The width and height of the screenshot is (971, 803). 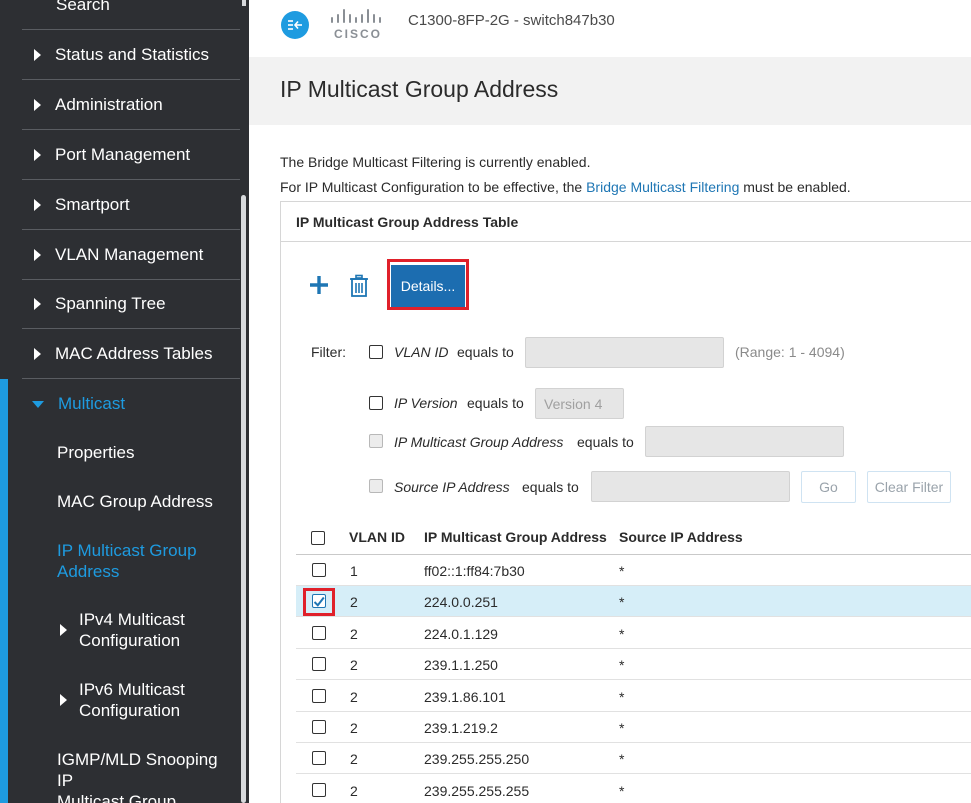 What do you see at coordinates (681, 537) in the screenshot?
I see `column-header-source-ip: Source IP Address` at bounding box center [681, 537].